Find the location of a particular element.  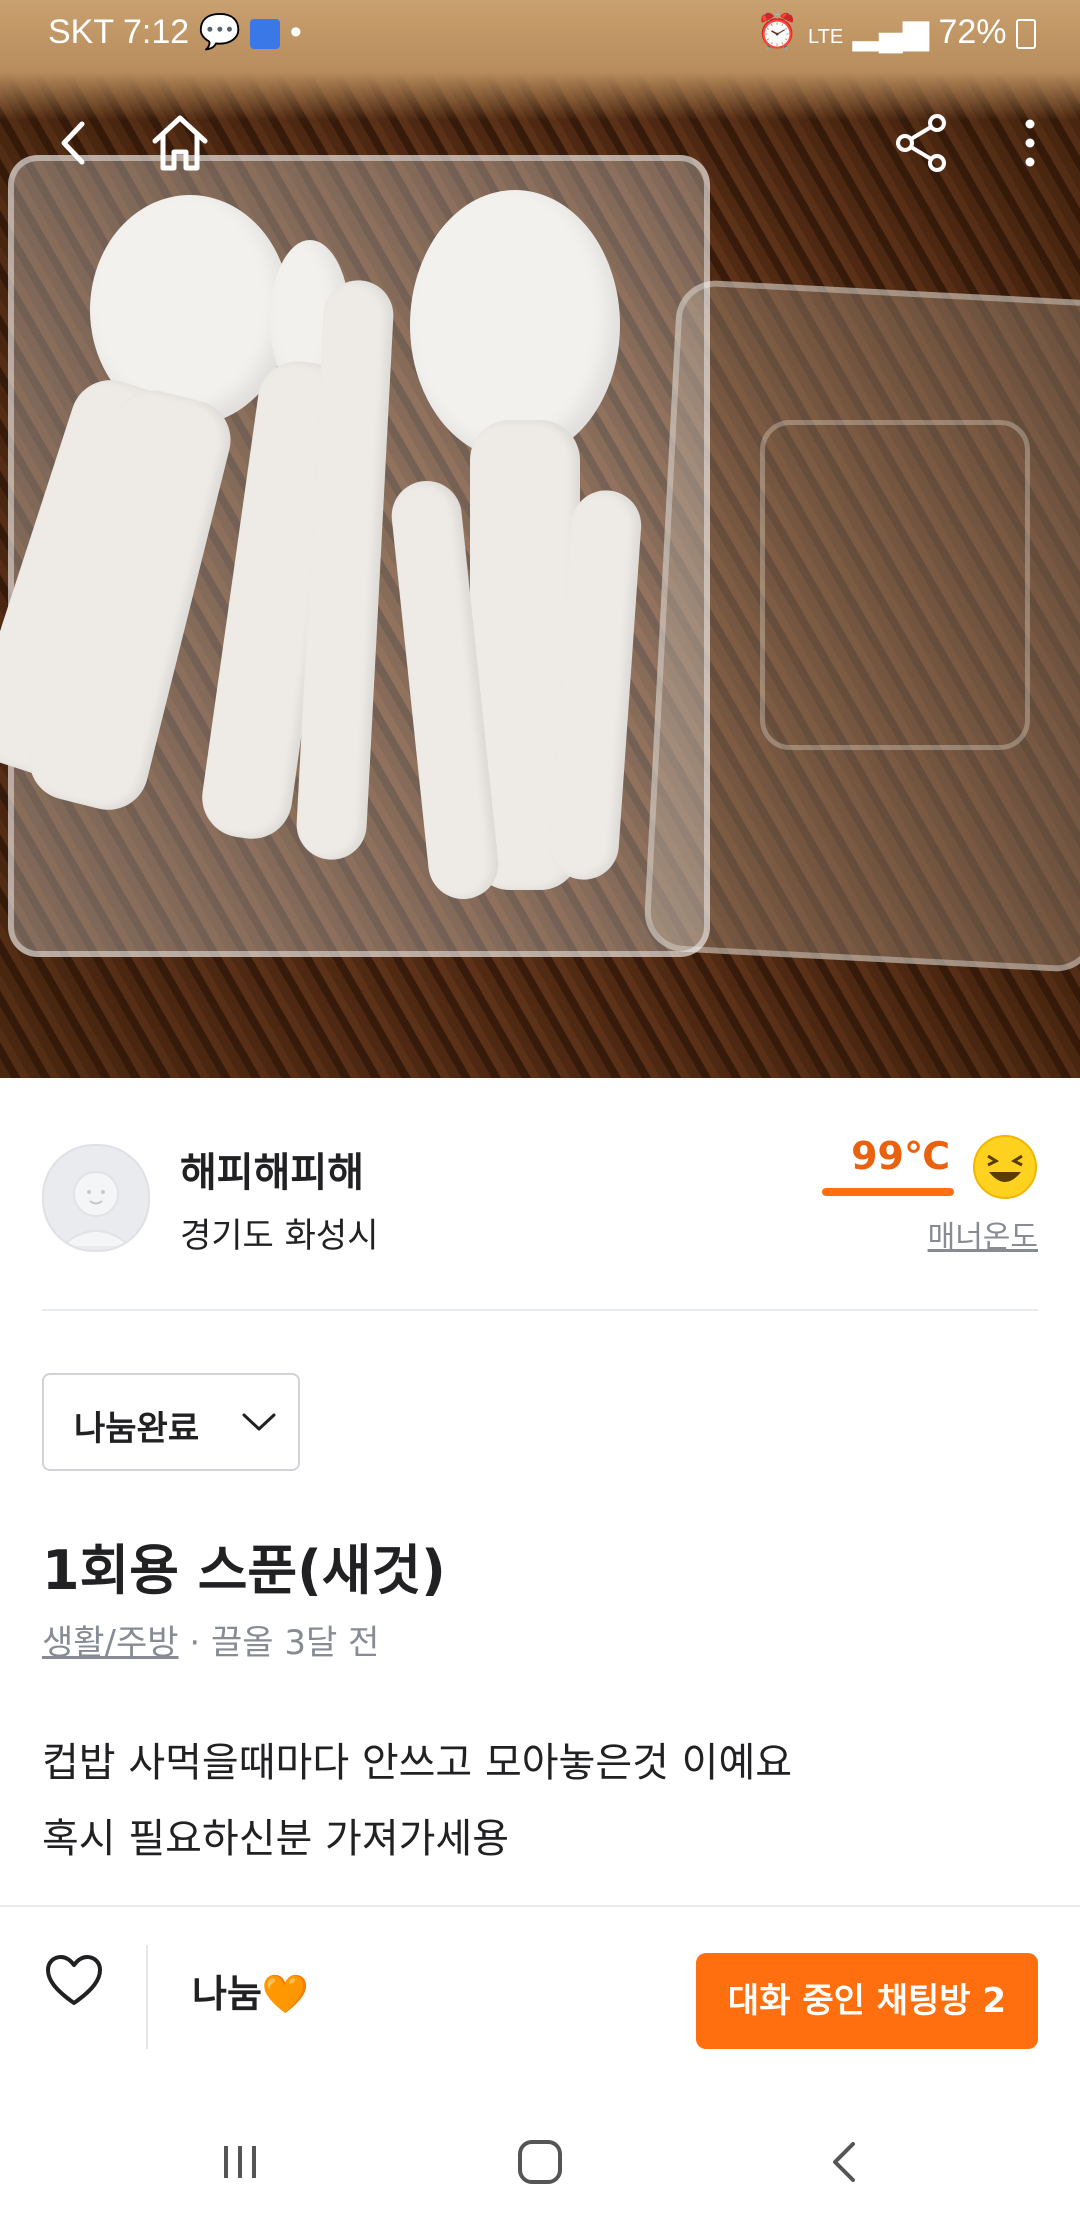

laughing-face-icon is located at coordinates (1005, 1167).